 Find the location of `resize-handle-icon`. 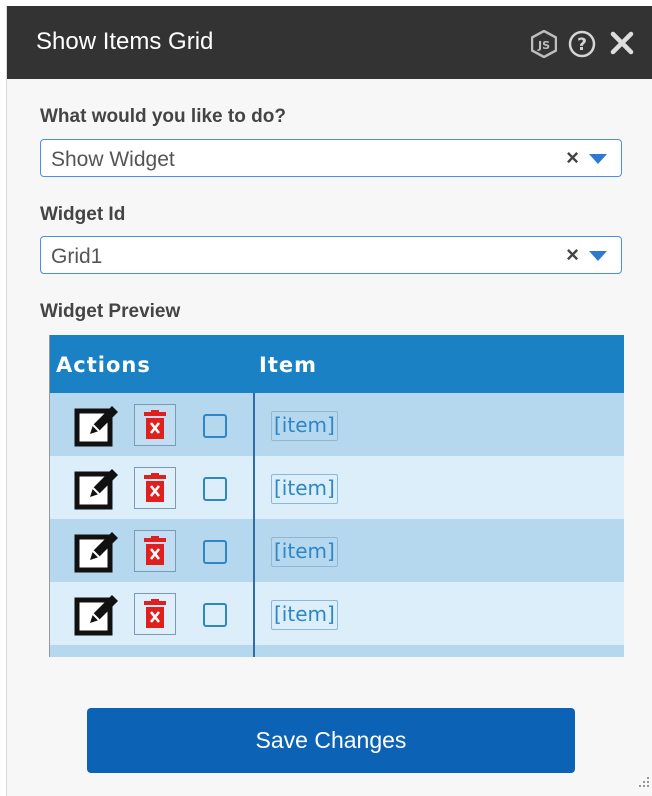

resize-handle-icon is located at coordinates (644, 784).